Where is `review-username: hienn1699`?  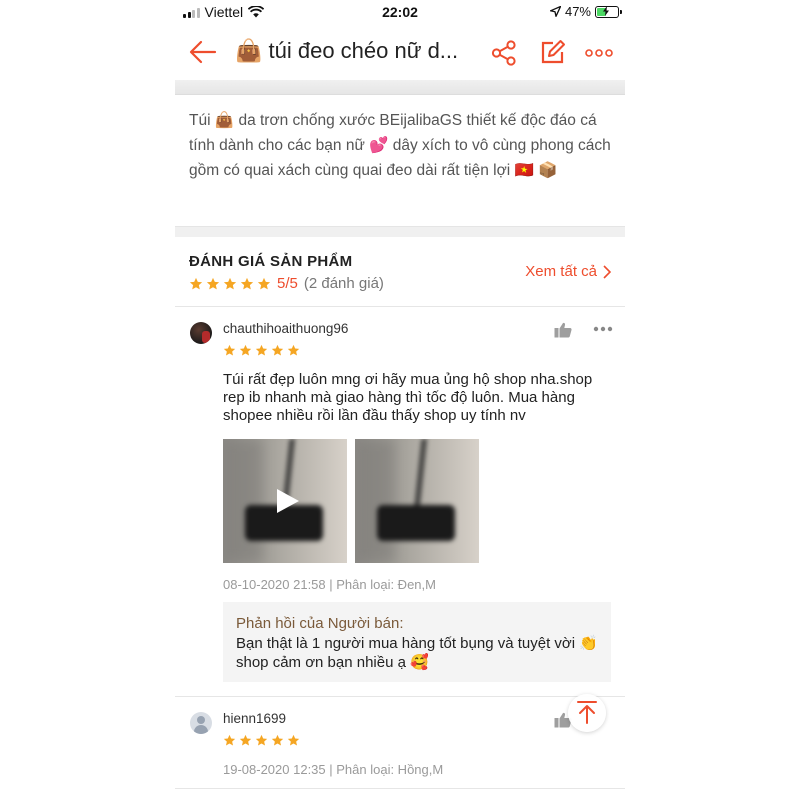 review-username: hienn1699 is located at coordinates (255, 718).